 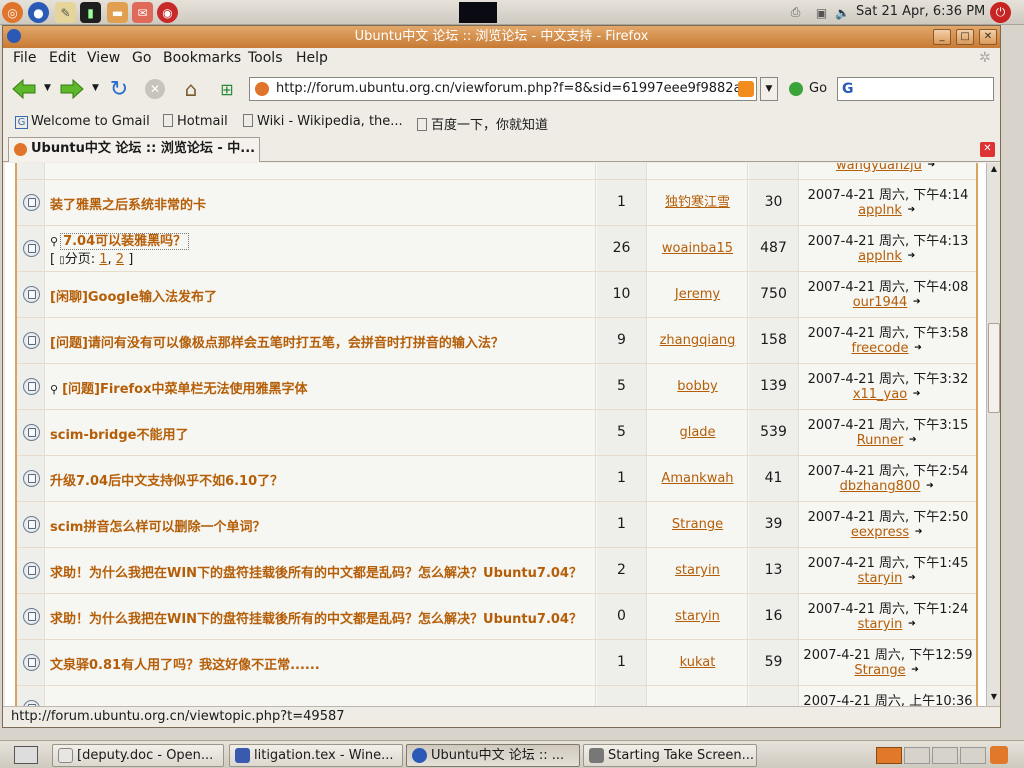 What do you see at coordinates (880, 302) in the screenshot?
I see `last-poster-link: our1944` at bounding box center [880, 302].